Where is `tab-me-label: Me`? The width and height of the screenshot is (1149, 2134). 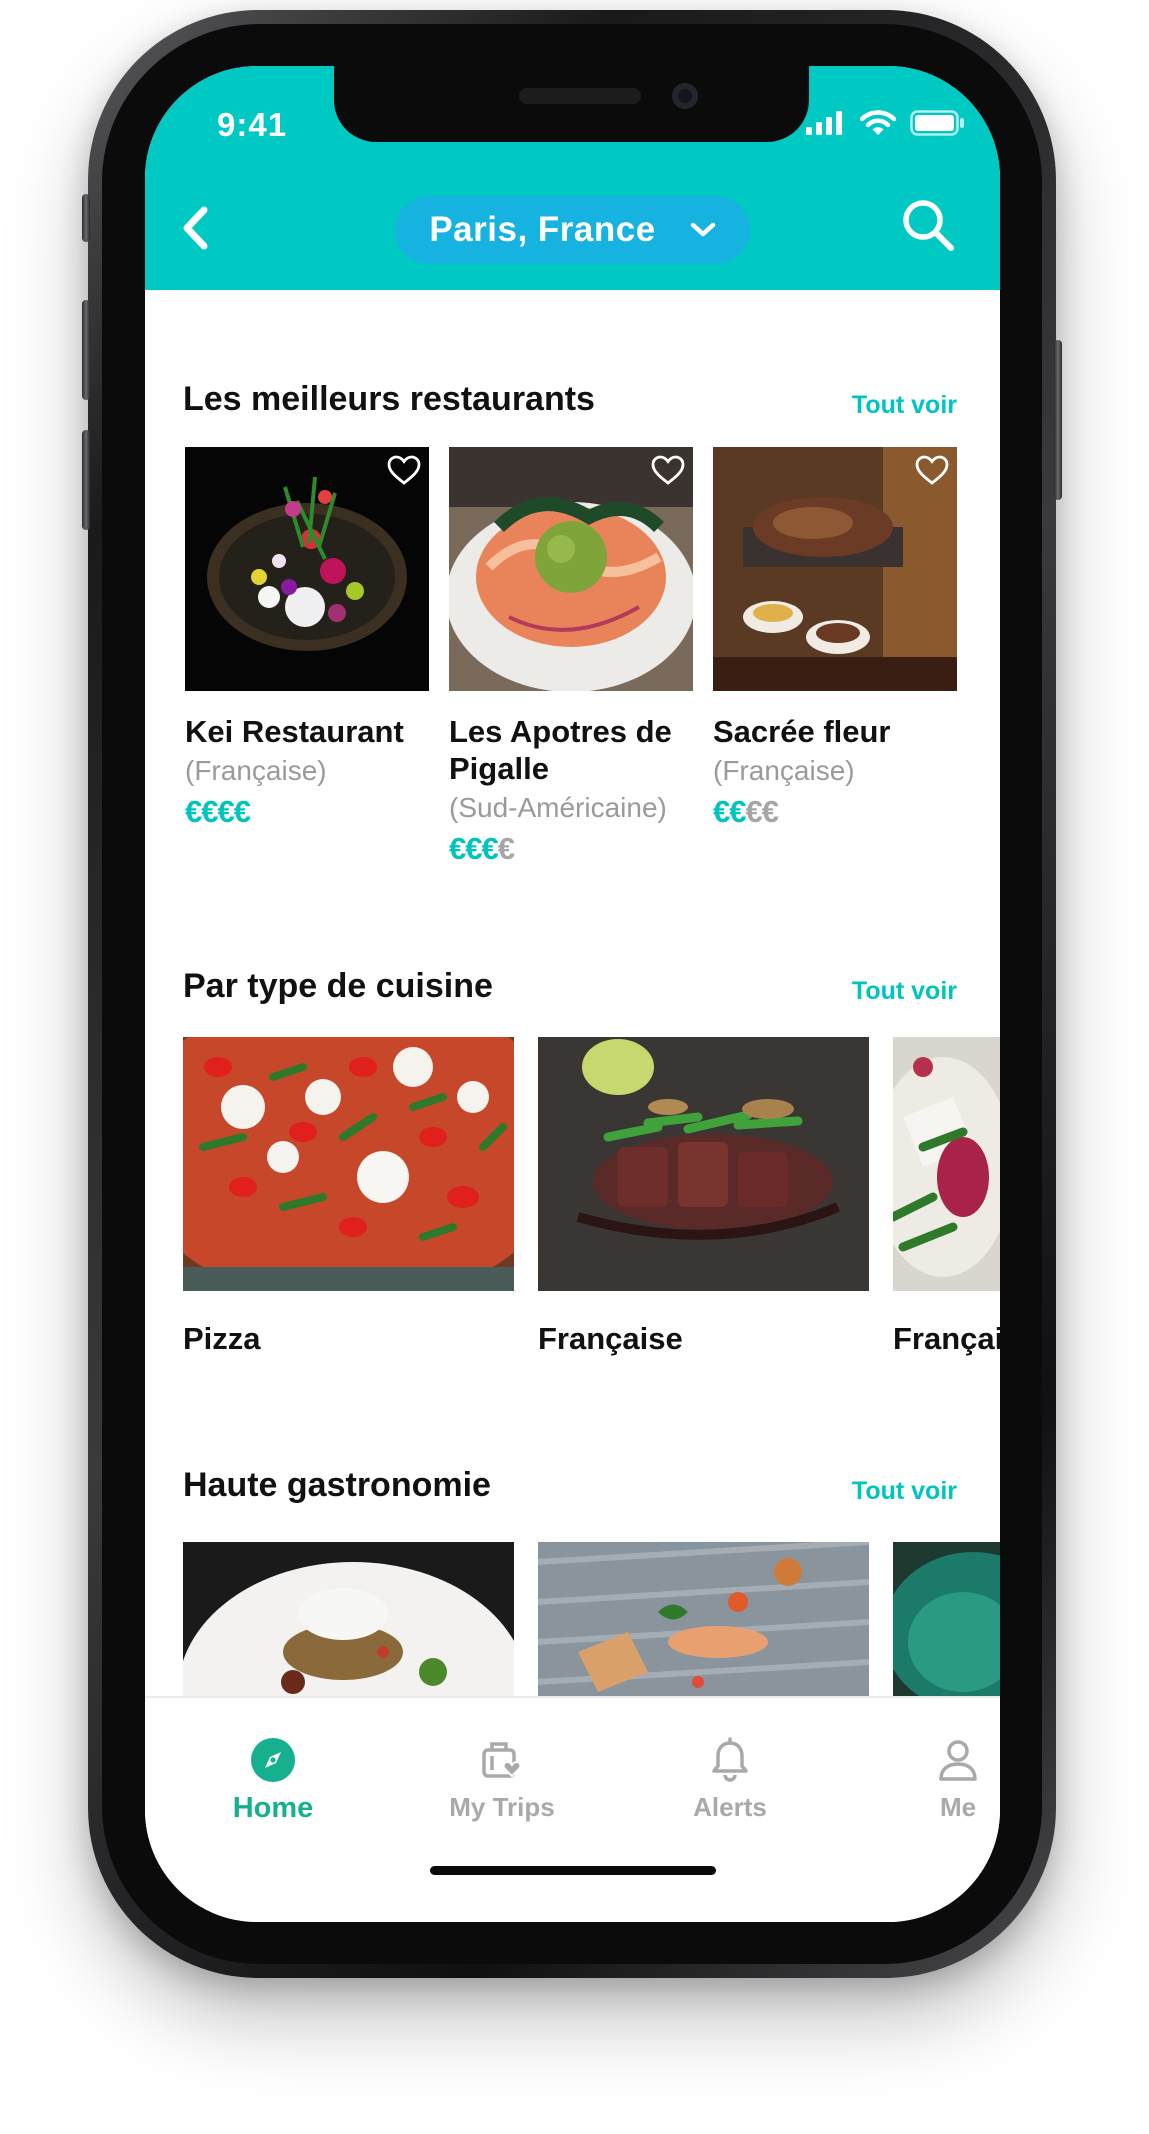
tab-me-label: Me is located at coordinates (958, 1807).